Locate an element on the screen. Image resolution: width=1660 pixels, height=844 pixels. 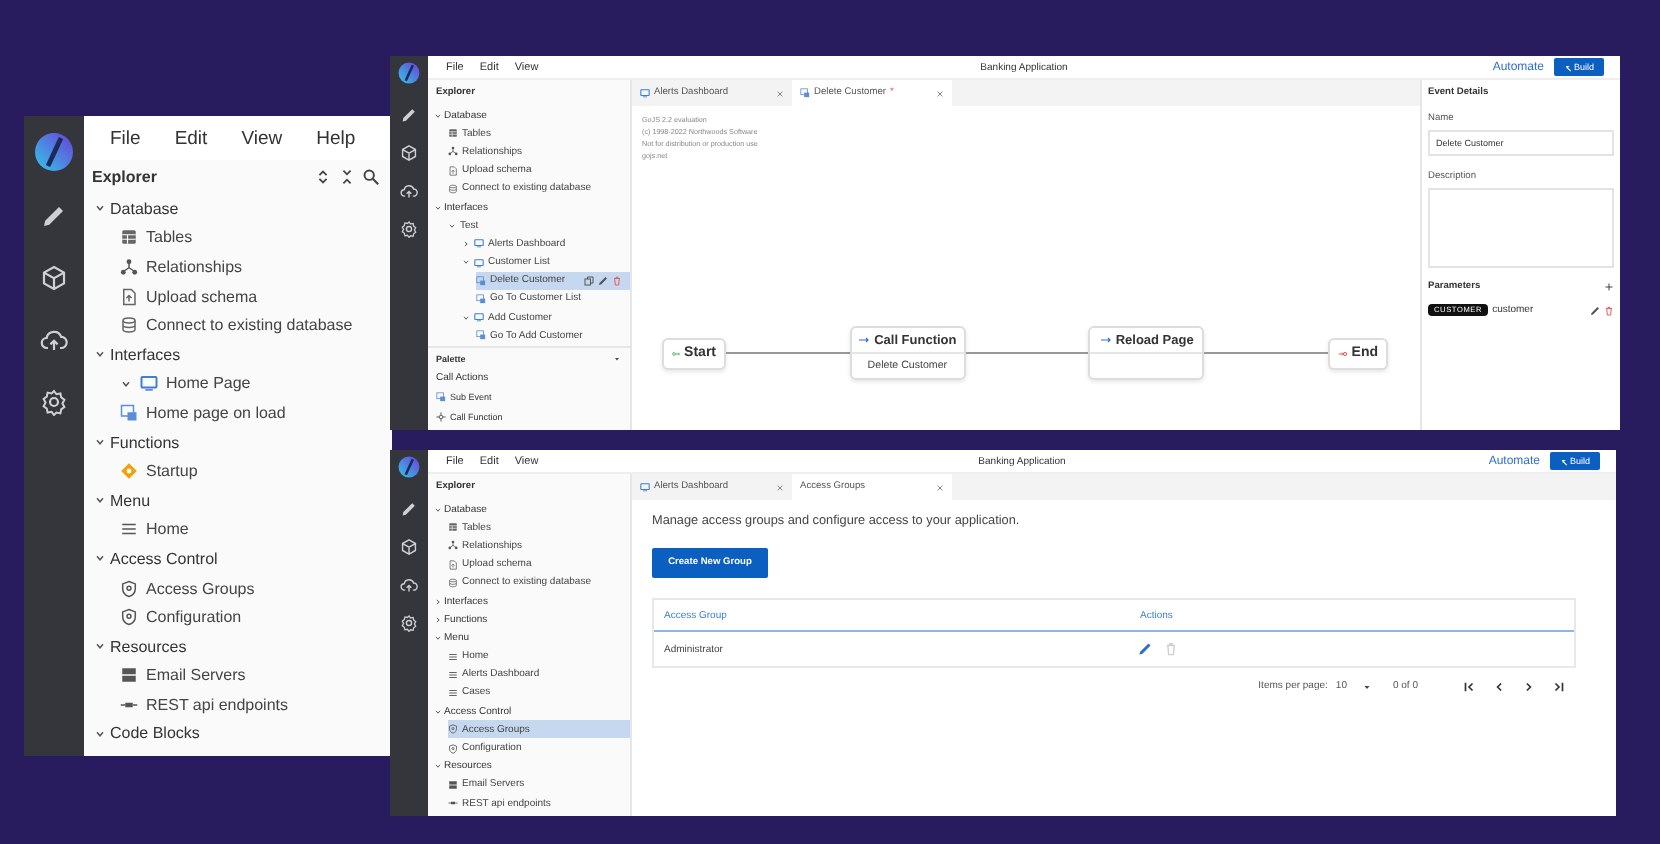
tree-item: REST api endpoints is located at coordinates (256, 705).